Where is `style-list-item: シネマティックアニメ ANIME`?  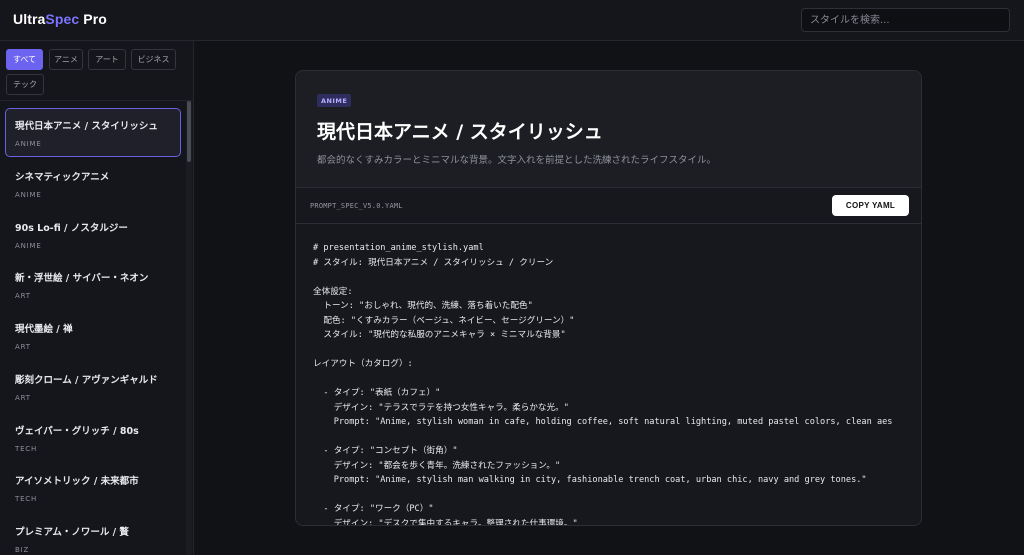 style-list-item: シネマティックアニメ ANIME is located at coordinates (93, 183).